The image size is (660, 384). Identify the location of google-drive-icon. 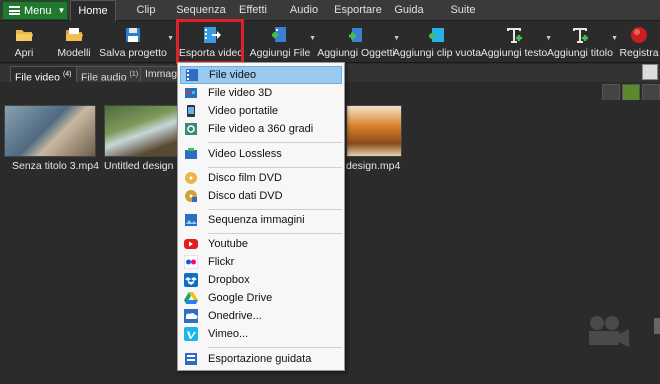
(191, 298).